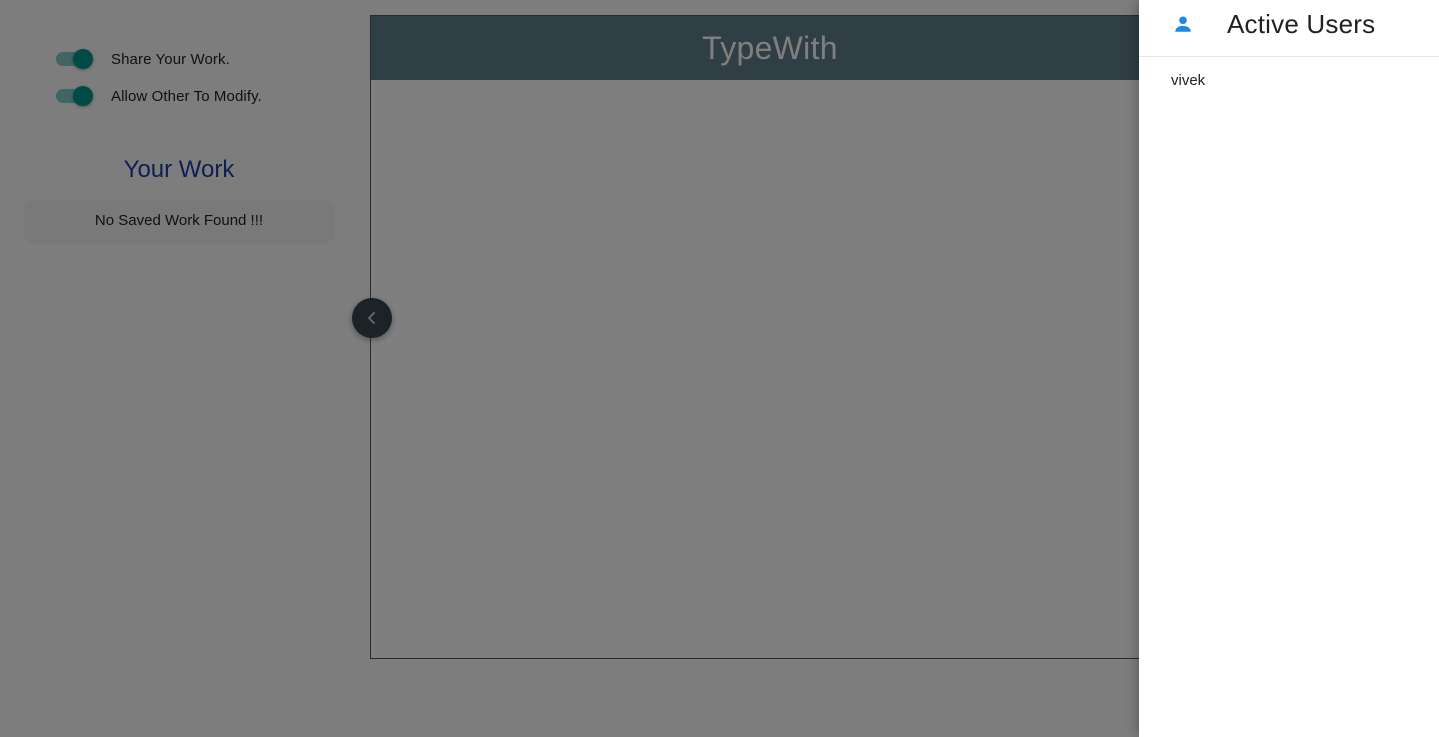 The height and width of the screenshot is (737, 1439). I want to click on person-icon, so click(1183, 24).